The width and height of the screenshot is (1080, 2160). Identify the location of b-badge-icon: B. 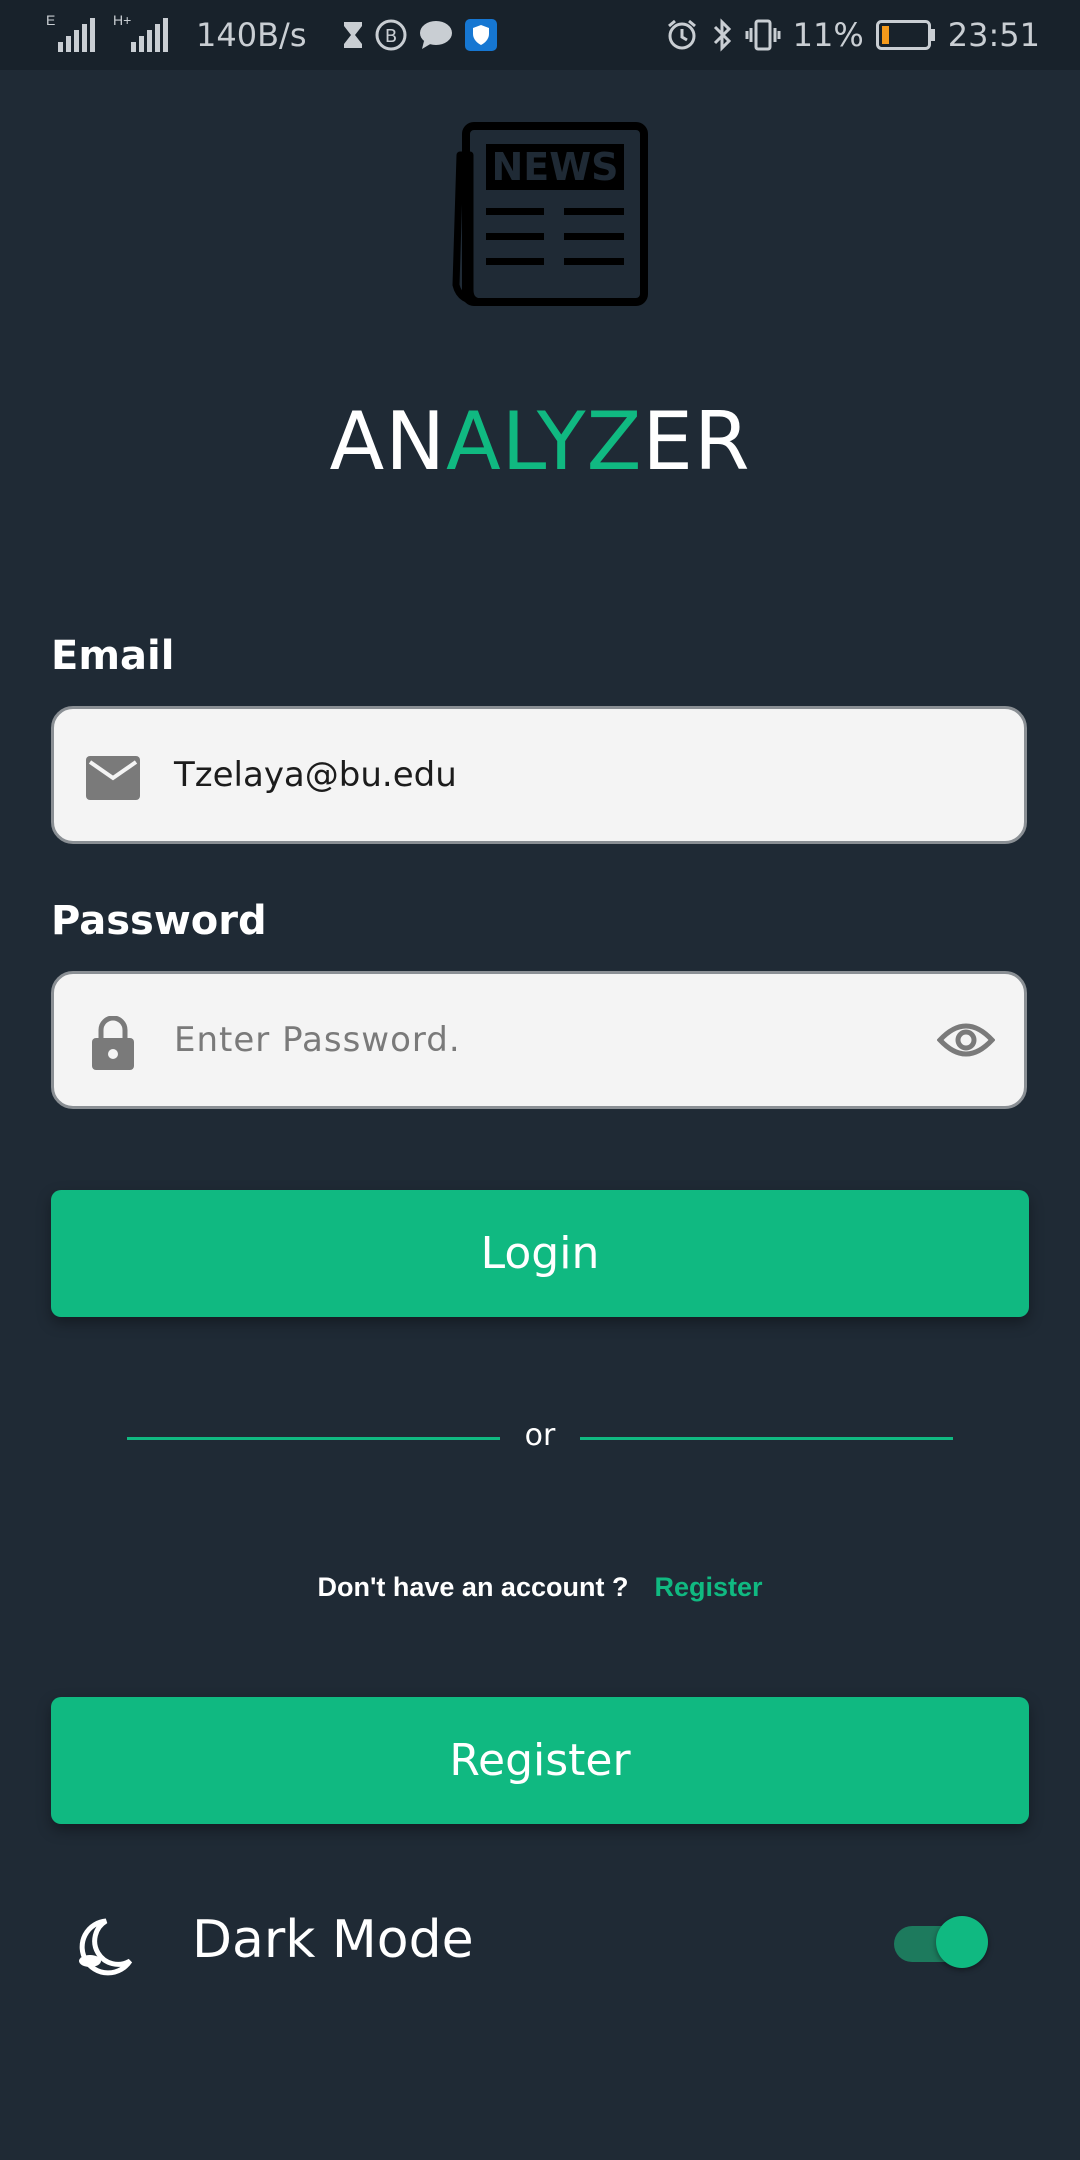
(391, 35).